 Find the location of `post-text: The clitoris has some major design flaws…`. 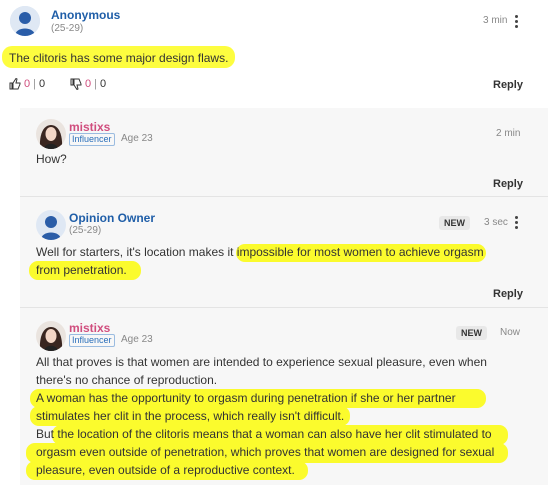

post-text: The clitoris has some major design flaws… is located at coordinates (119, 58).